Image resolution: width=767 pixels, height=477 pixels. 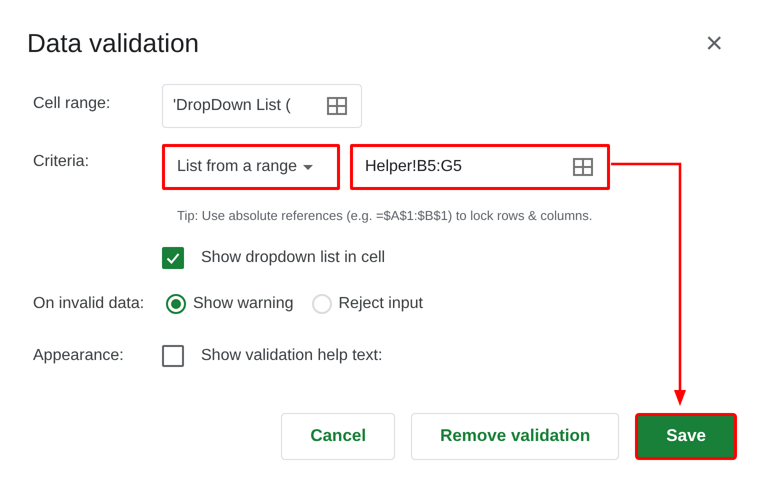 I want to click on tip-text: Tip: Use absolute references (e.g. =$A$1:$B$1) to lock rows & columns., so click(x=384, y=216).